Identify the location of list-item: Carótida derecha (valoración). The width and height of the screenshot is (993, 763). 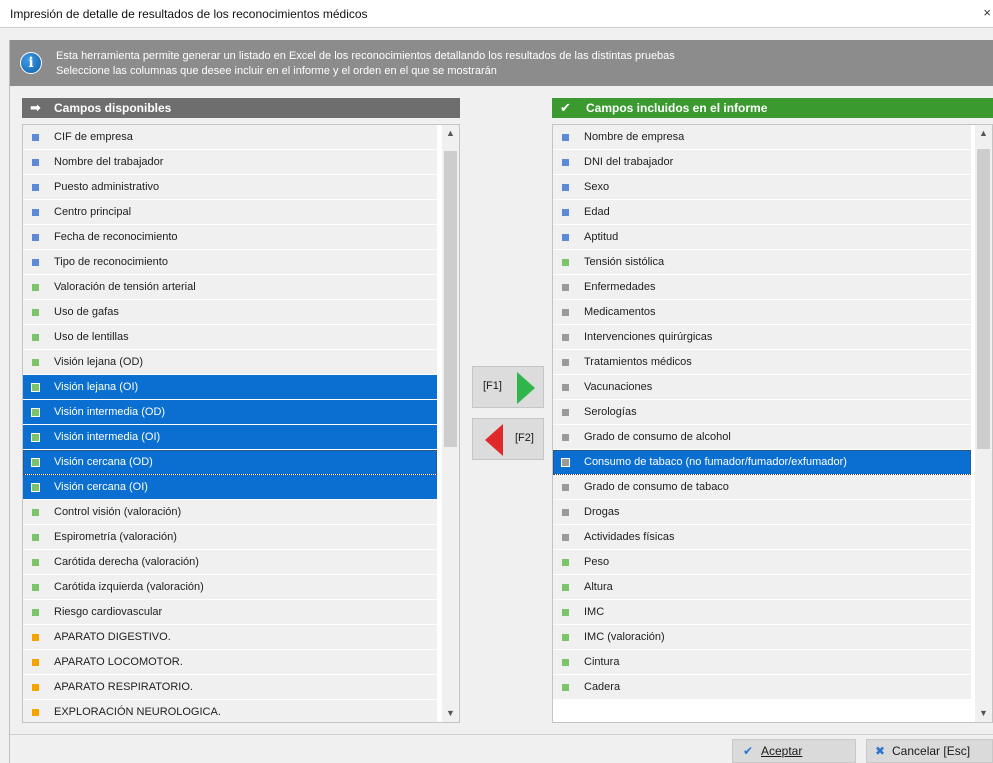
(230, 562).